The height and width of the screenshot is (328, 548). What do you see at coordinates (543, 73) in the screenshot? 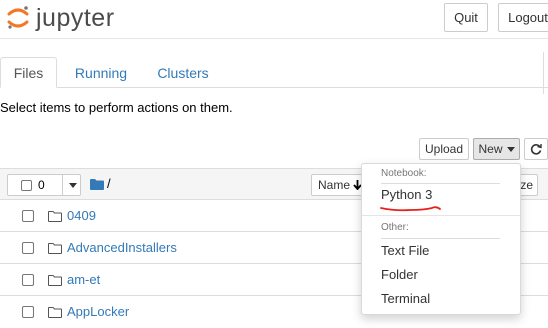
I see `panel-edge` at bounding box center [543, 73].